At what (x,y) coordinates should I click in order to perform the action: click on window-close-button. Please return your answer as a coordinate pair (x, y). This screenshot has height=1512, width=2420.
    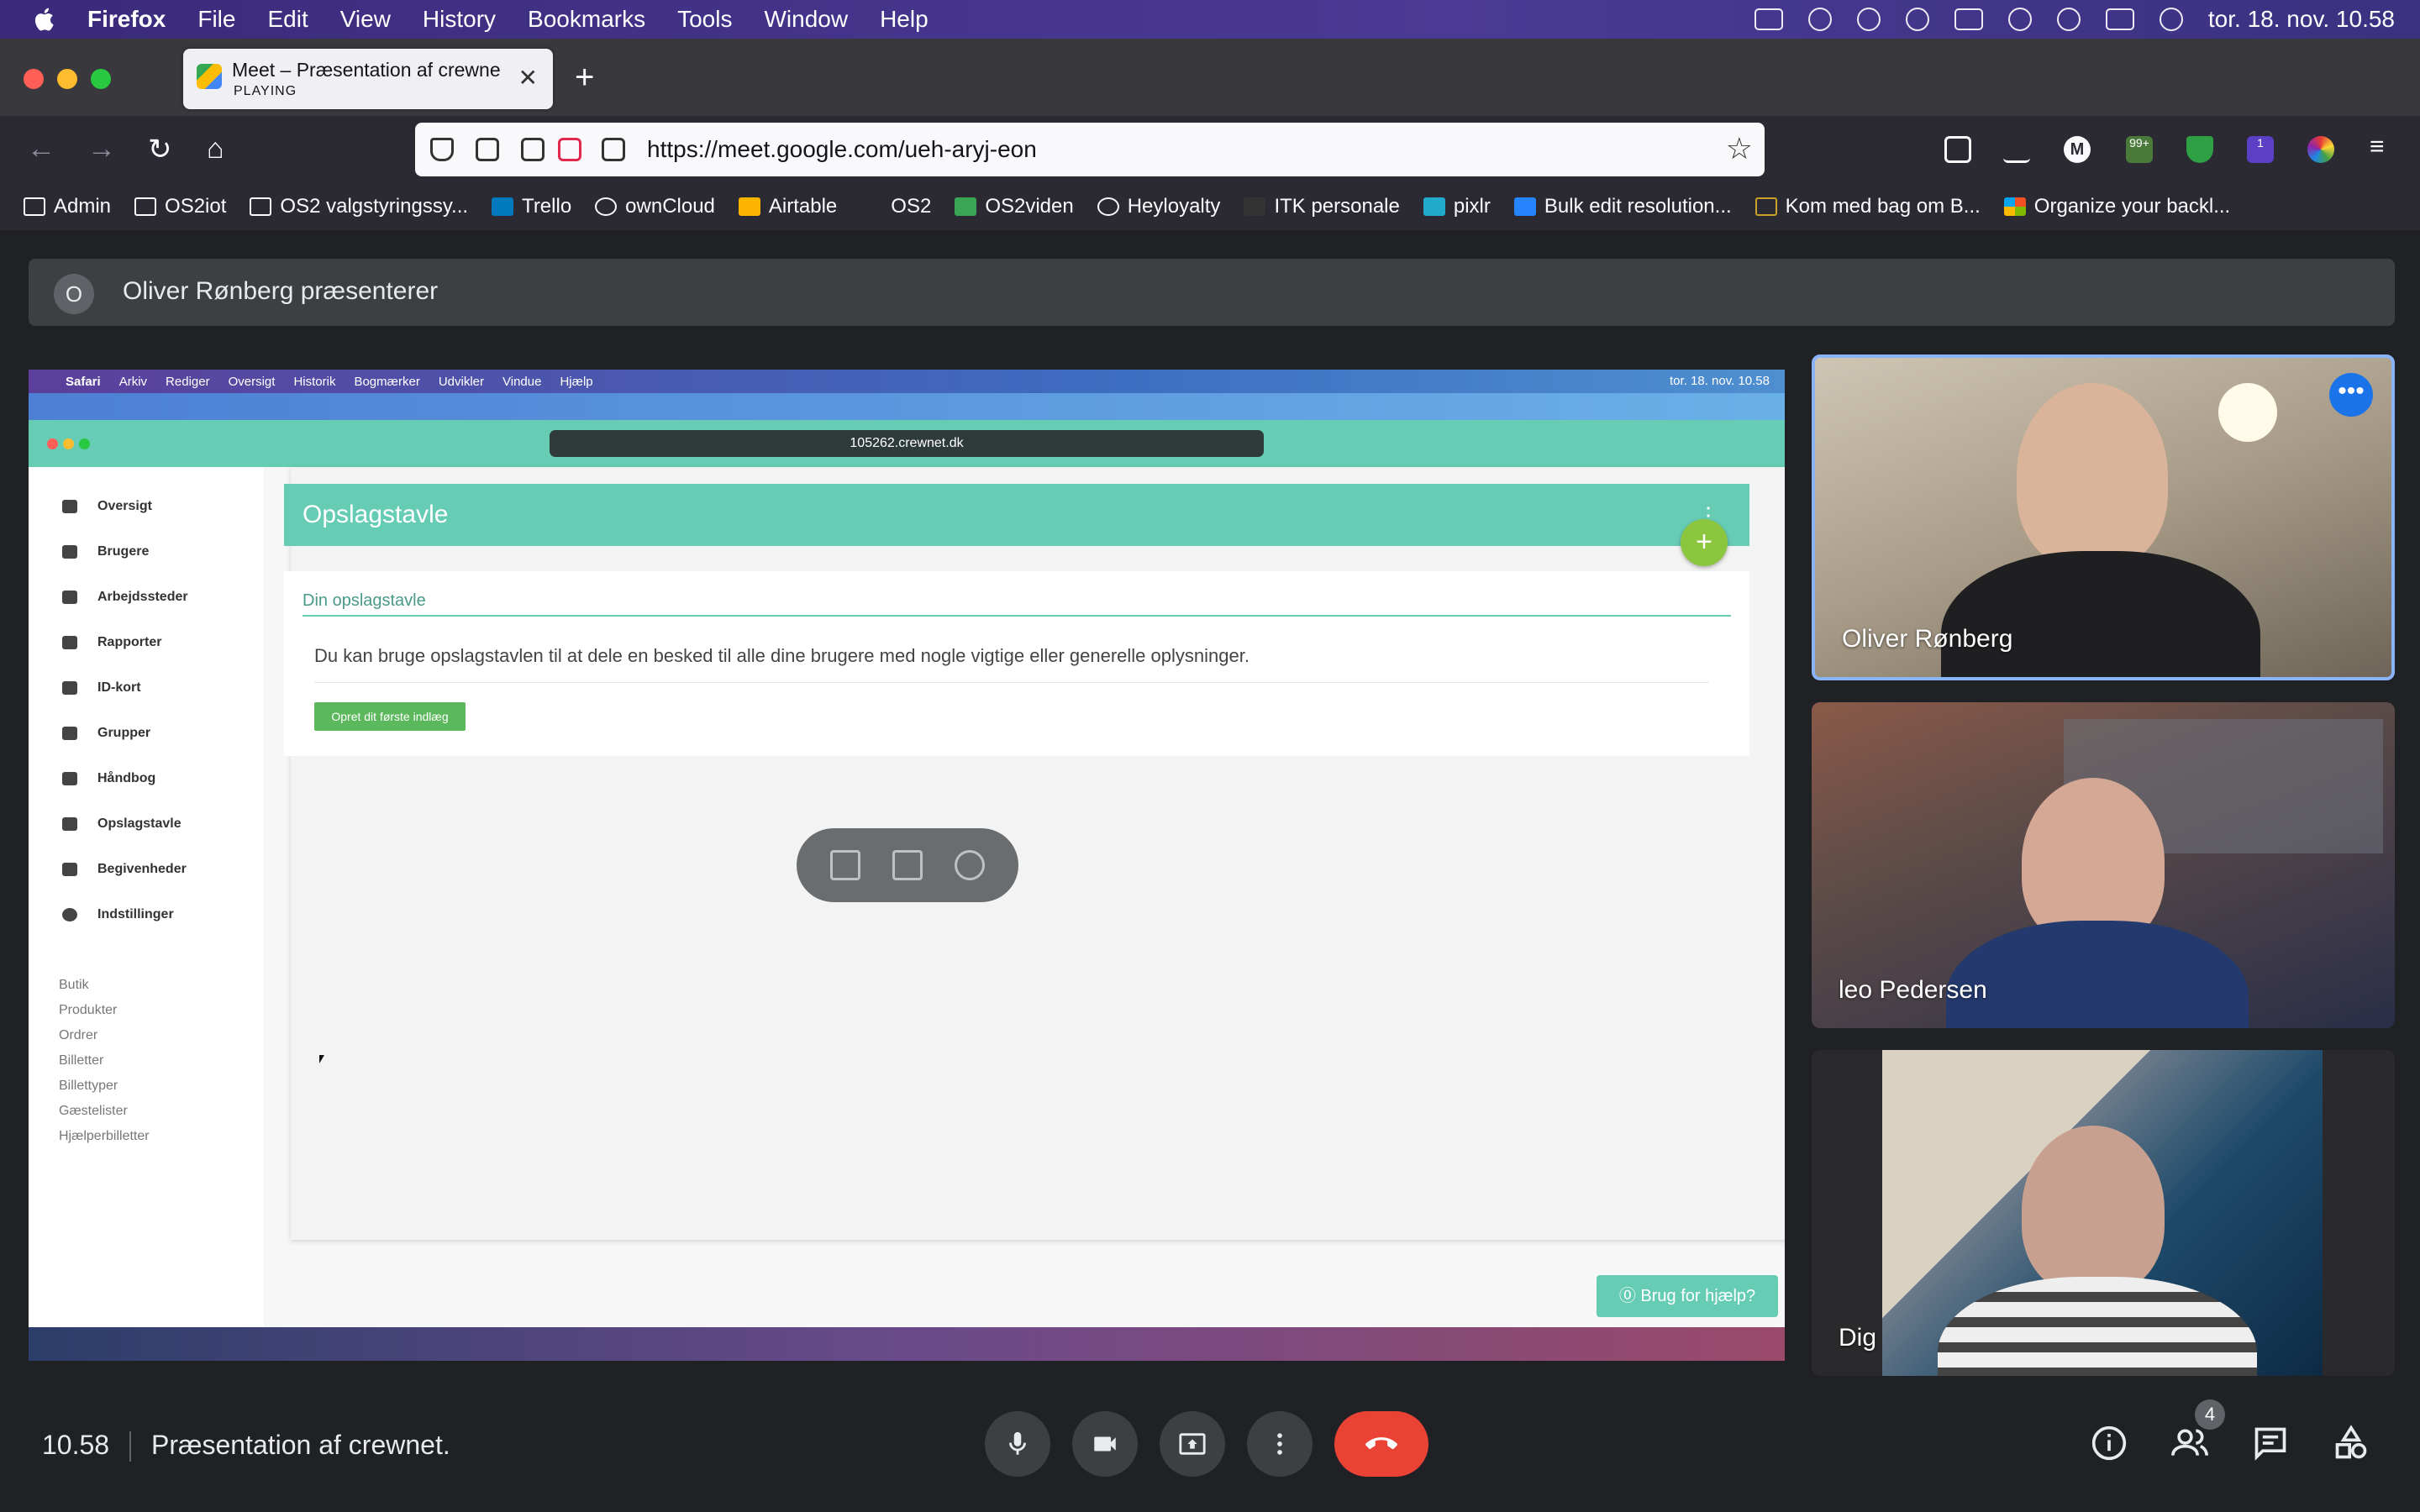
    Looking at the image, I should click on (34, 79).